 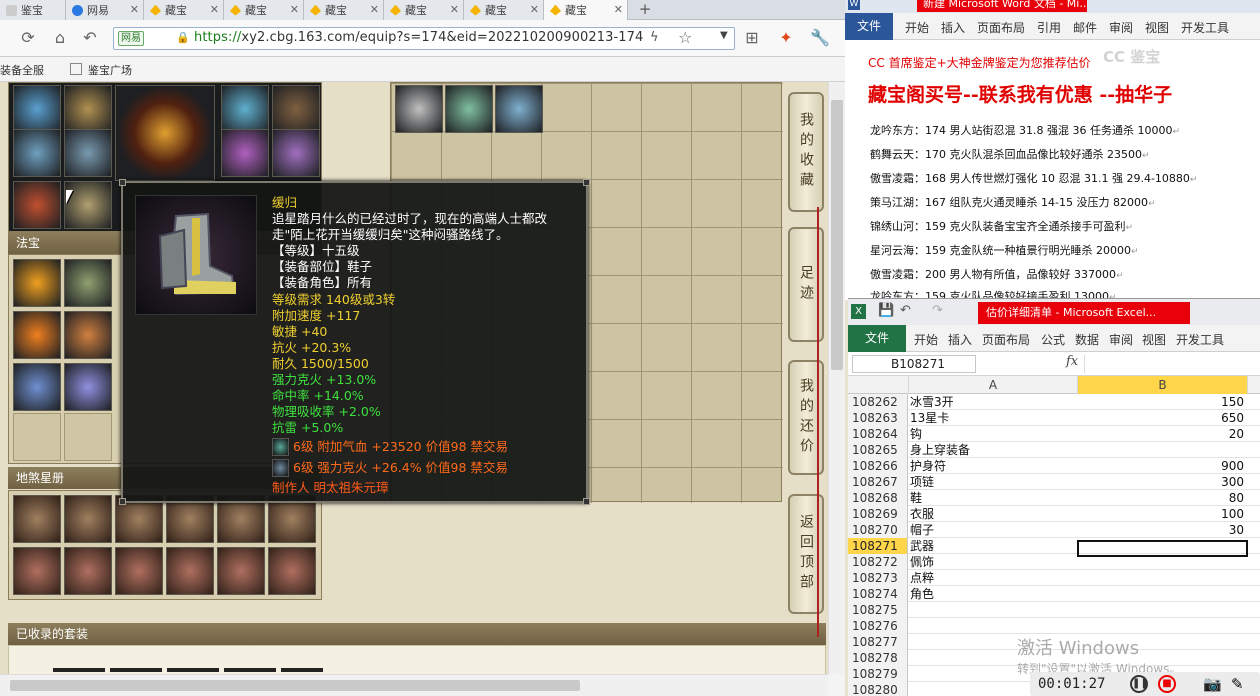 I want to click on stop-icon: ■, so click(x=1167, y=684).